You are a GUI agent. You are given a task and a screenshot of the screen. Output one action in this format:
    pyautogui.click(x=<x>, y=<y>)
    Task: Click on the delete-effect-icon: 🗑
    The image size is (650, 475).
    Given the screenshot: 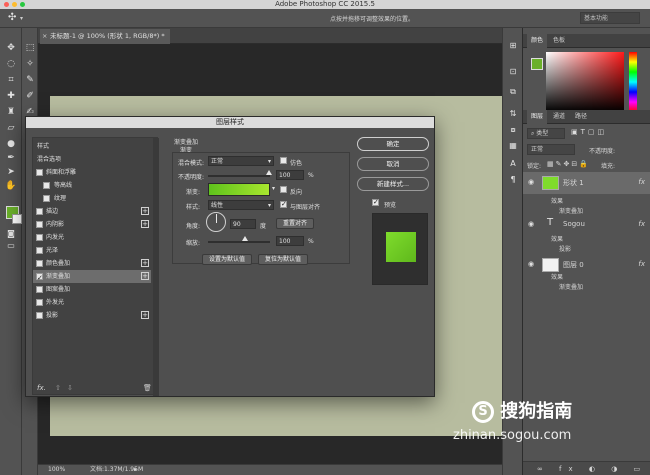 What is the action you would take?
    pyautogui.click(x=147, y=388)
    